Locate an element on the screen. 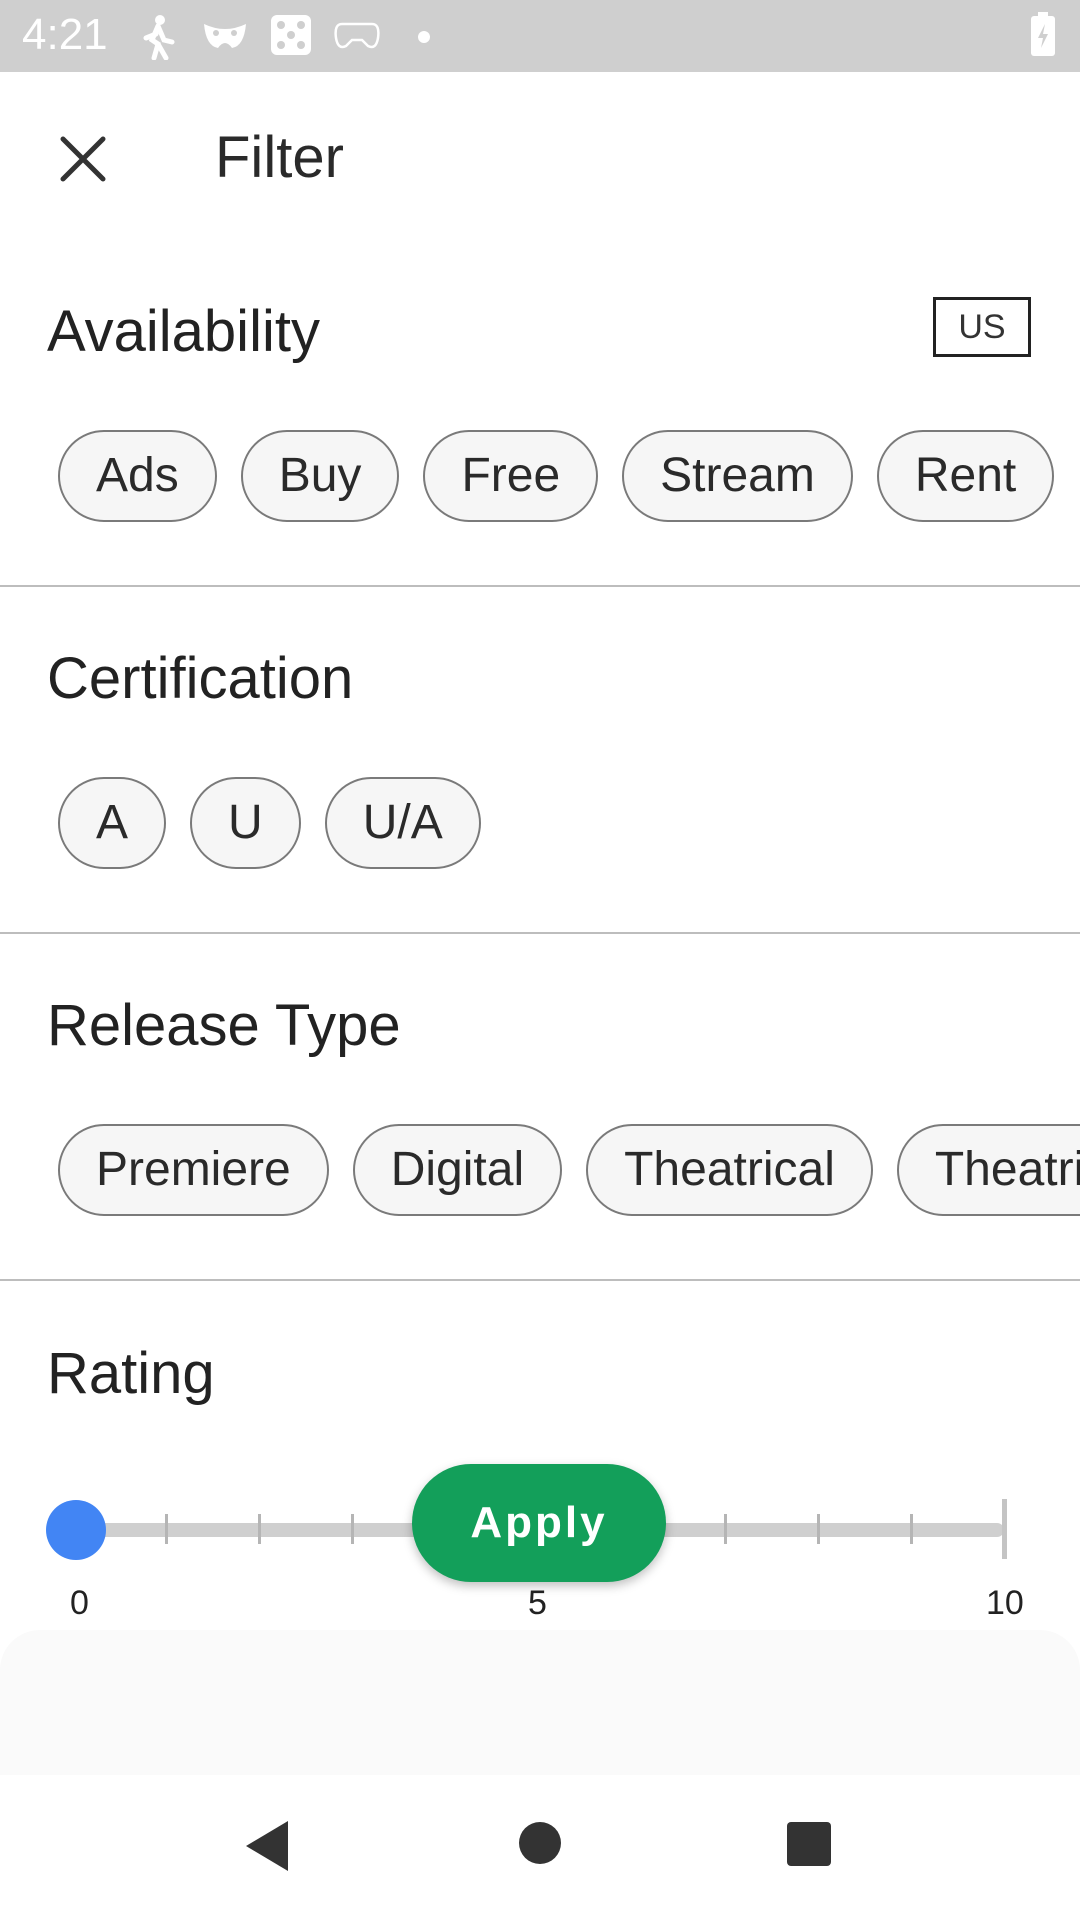 Image resolution: width=1080 pixels, height=1920 pixels. navigation-bar is located at coordinates (540, 1847).